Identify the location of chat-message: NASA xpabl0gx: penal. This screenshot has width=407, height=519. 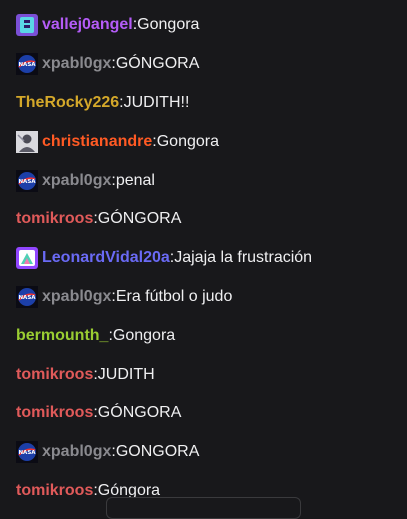
(203, 180).